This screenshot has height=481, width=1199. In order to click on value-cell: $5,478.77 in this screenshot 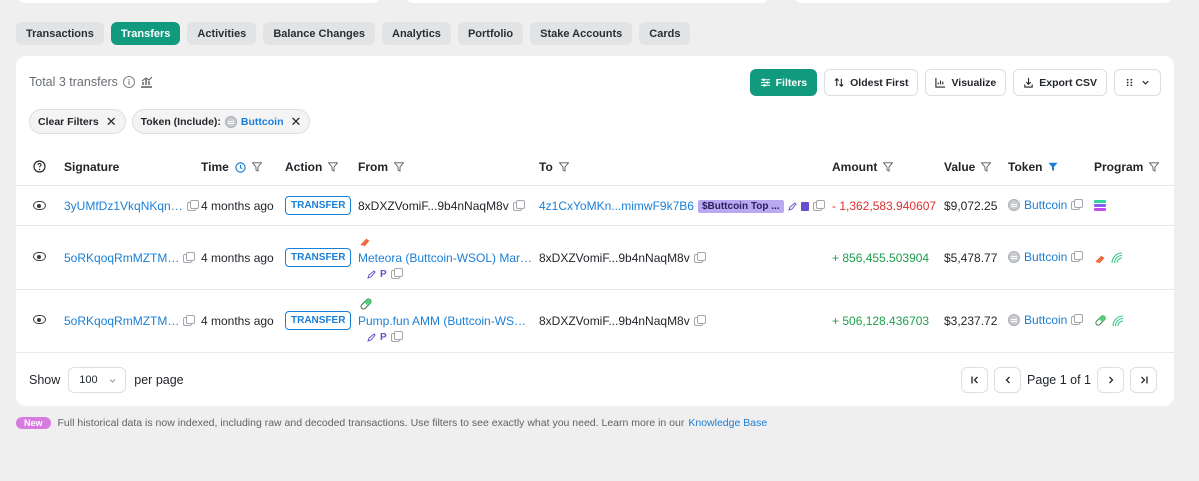, I will do `click(971, 258)`.